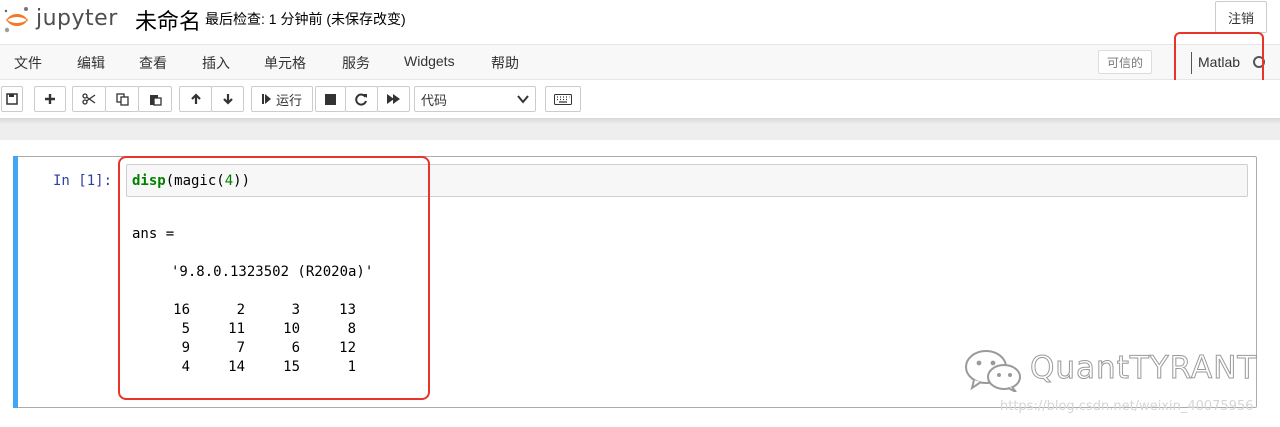 The image size is (1280, 427). Describe the element at coordinates (475, 99) in the screenshot. I see `cell-type-select: 代码` at that location.